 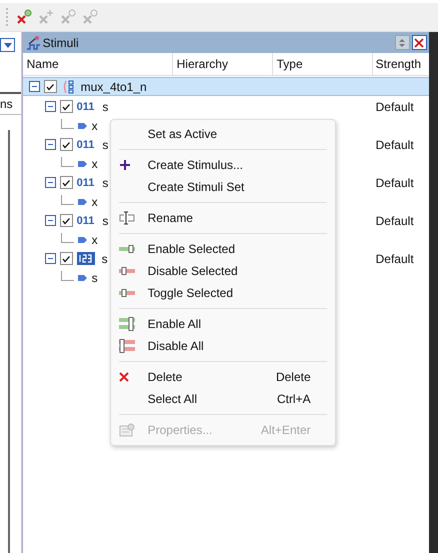 I want to click on column-header: Type, so click(x=322, y=64).